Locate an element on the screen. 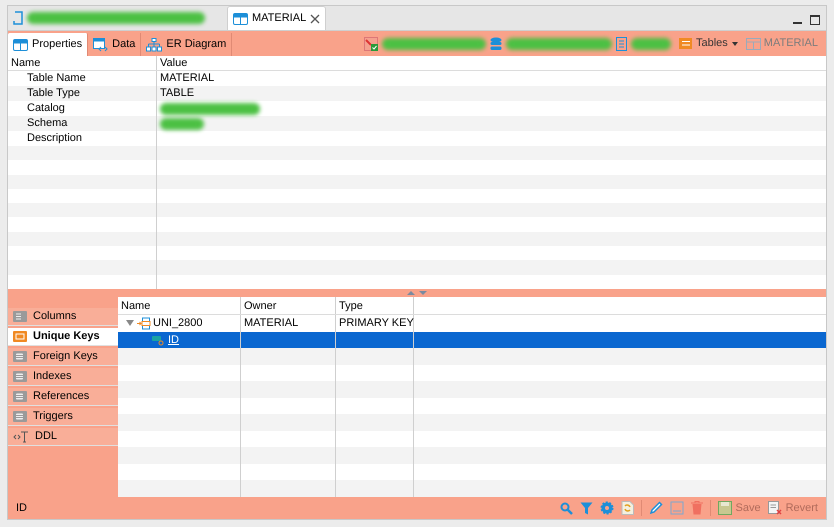 The image size is (834, 527). key-name: UNI_2800 is located at coordinates (178, 324).